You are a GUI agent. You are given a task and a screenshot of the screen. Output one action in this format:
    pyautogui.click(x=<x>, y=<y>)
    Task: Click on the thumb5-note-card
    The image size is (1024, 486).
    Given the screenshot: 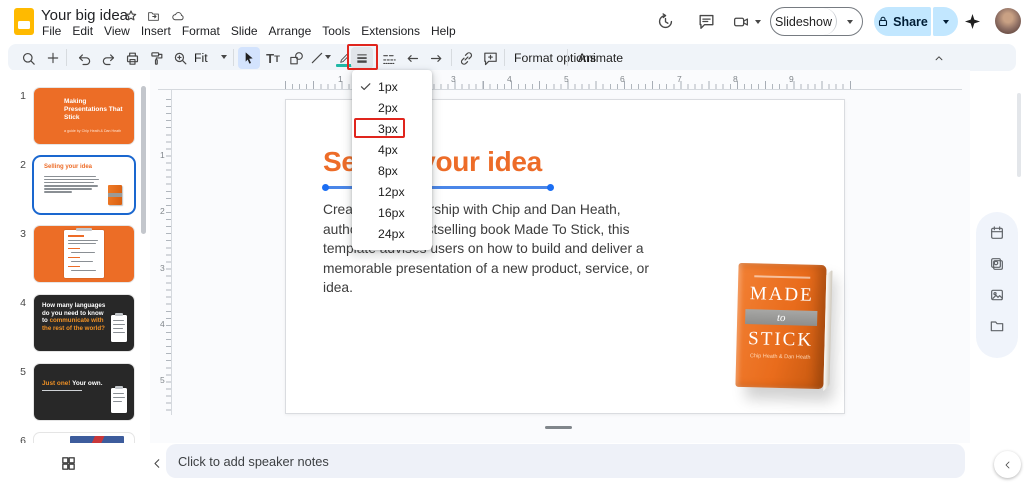 What is the action you would take?
    pyautogui.click(x=119, y=399)
    